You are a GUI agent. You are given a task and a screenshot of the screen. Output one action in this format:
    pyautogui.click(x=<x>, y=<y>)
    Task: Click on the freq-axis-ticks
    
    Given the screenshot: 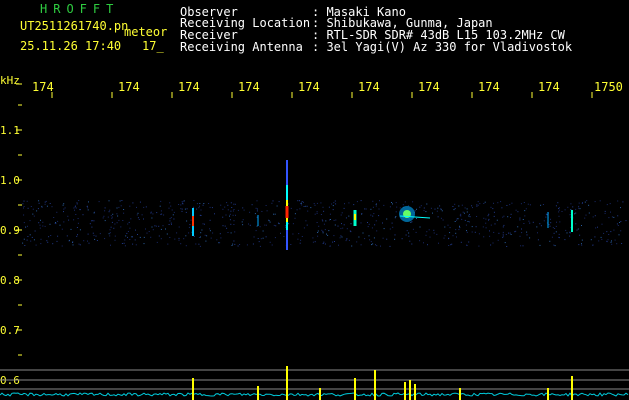 What is the action you would take?
    pyautogui.click(x=19, y=232)
    